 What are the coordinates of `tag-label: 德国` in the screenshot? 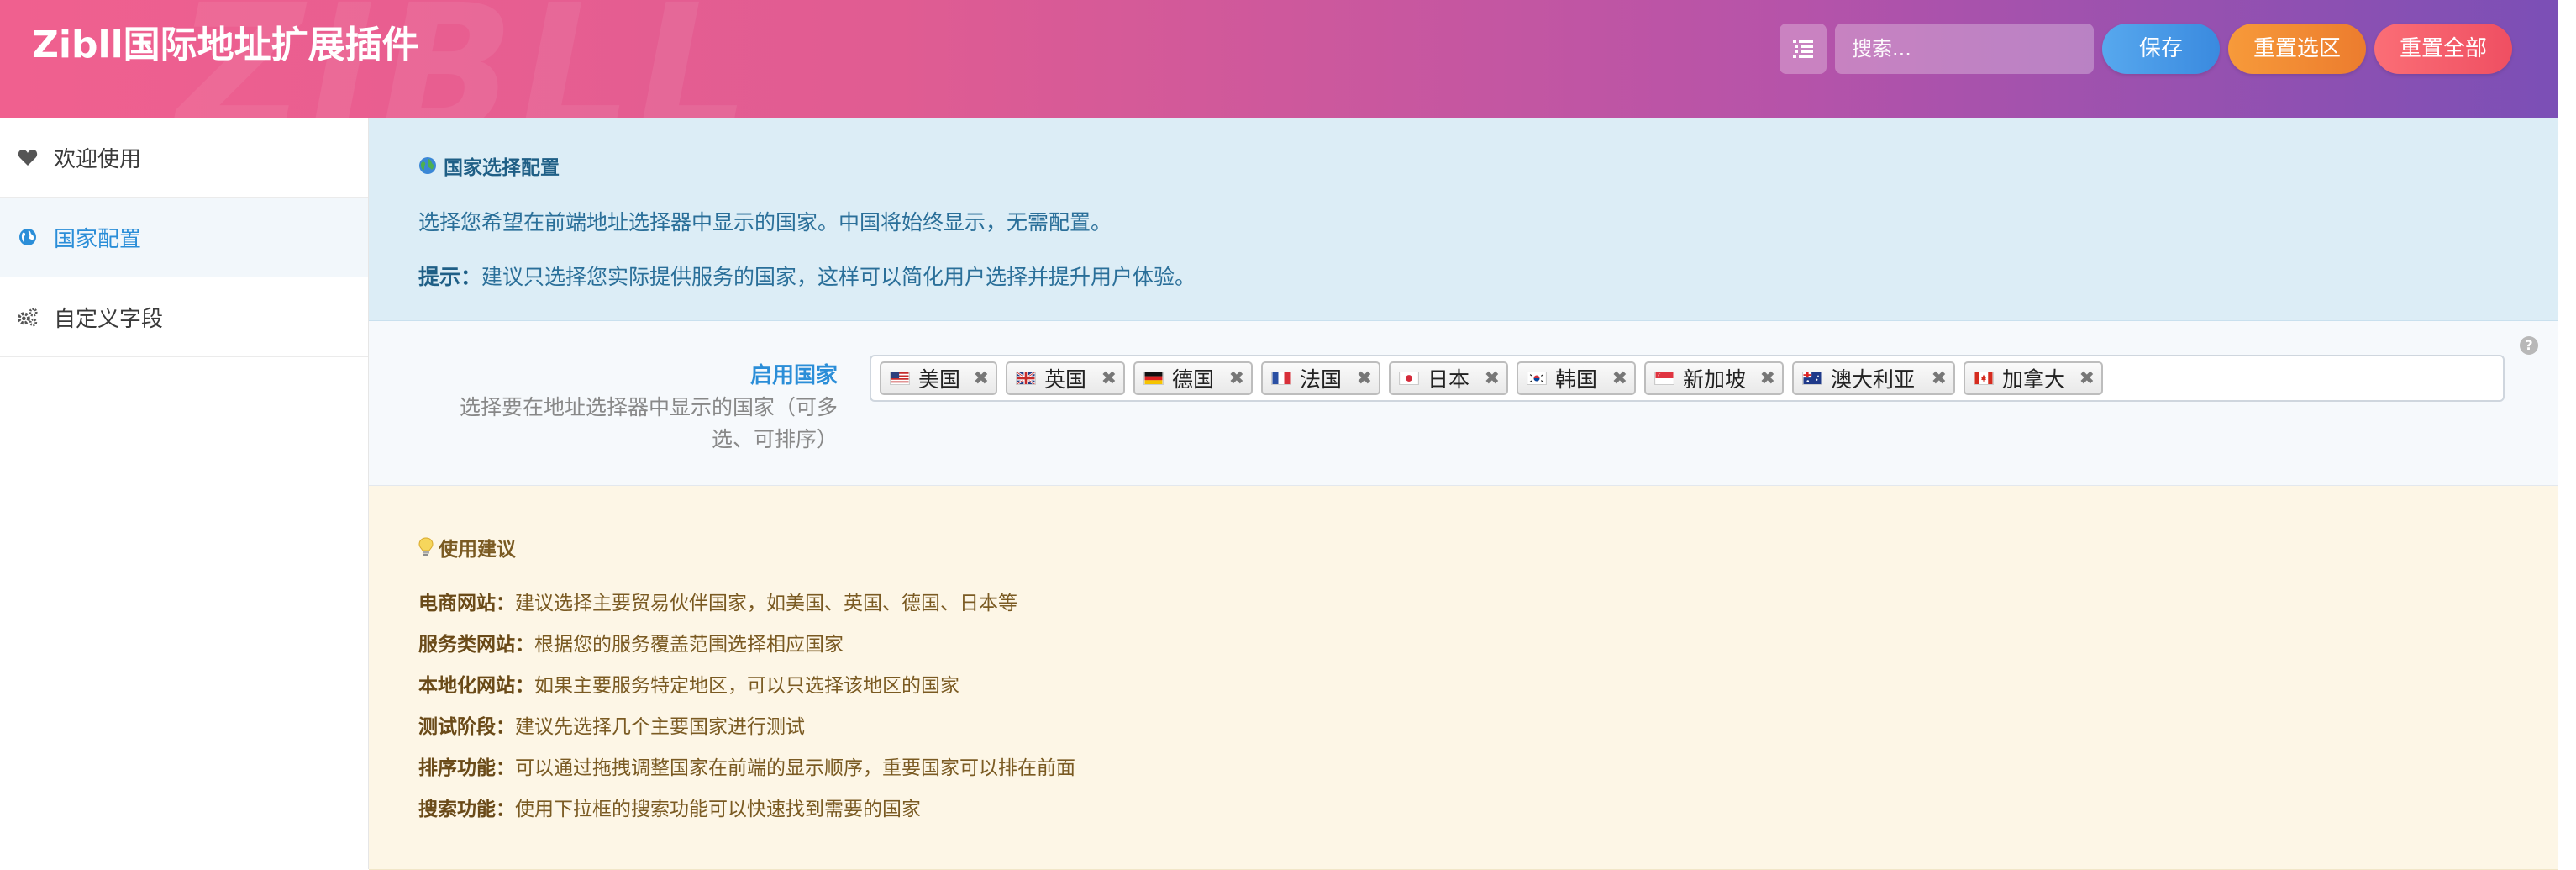 It's located at (1193, 379).